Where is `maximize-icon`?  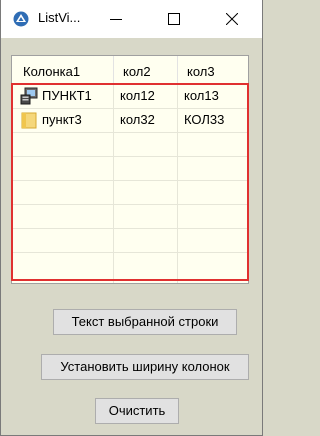 maximize-icon is located at coordinates (174, 19).